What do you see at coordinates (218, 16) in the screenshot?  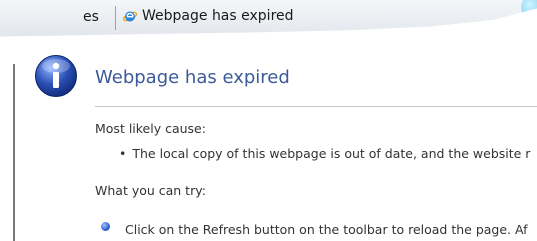 I see `tab-title: Webpage has expired` at bounding box center [218, 16].